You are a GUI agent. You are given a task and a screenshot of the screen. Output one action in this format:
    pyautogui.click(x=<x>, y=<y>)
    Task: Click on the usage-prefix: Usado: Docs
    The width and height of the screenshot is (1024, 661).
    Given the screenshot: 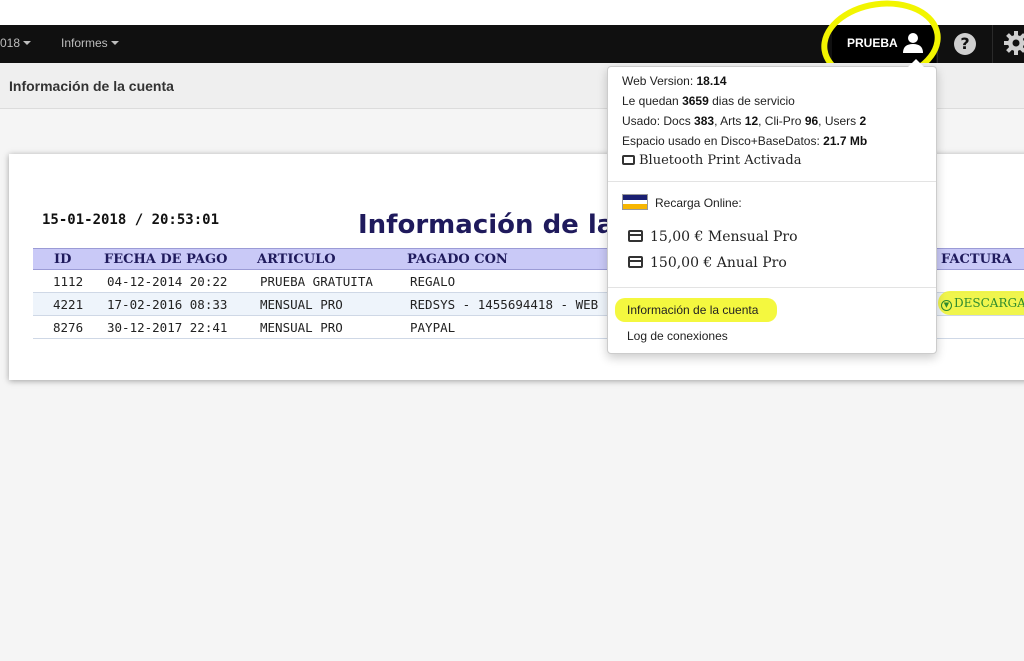 What is the action you would take?
    pyautogui.click(x=656, y=121)
    